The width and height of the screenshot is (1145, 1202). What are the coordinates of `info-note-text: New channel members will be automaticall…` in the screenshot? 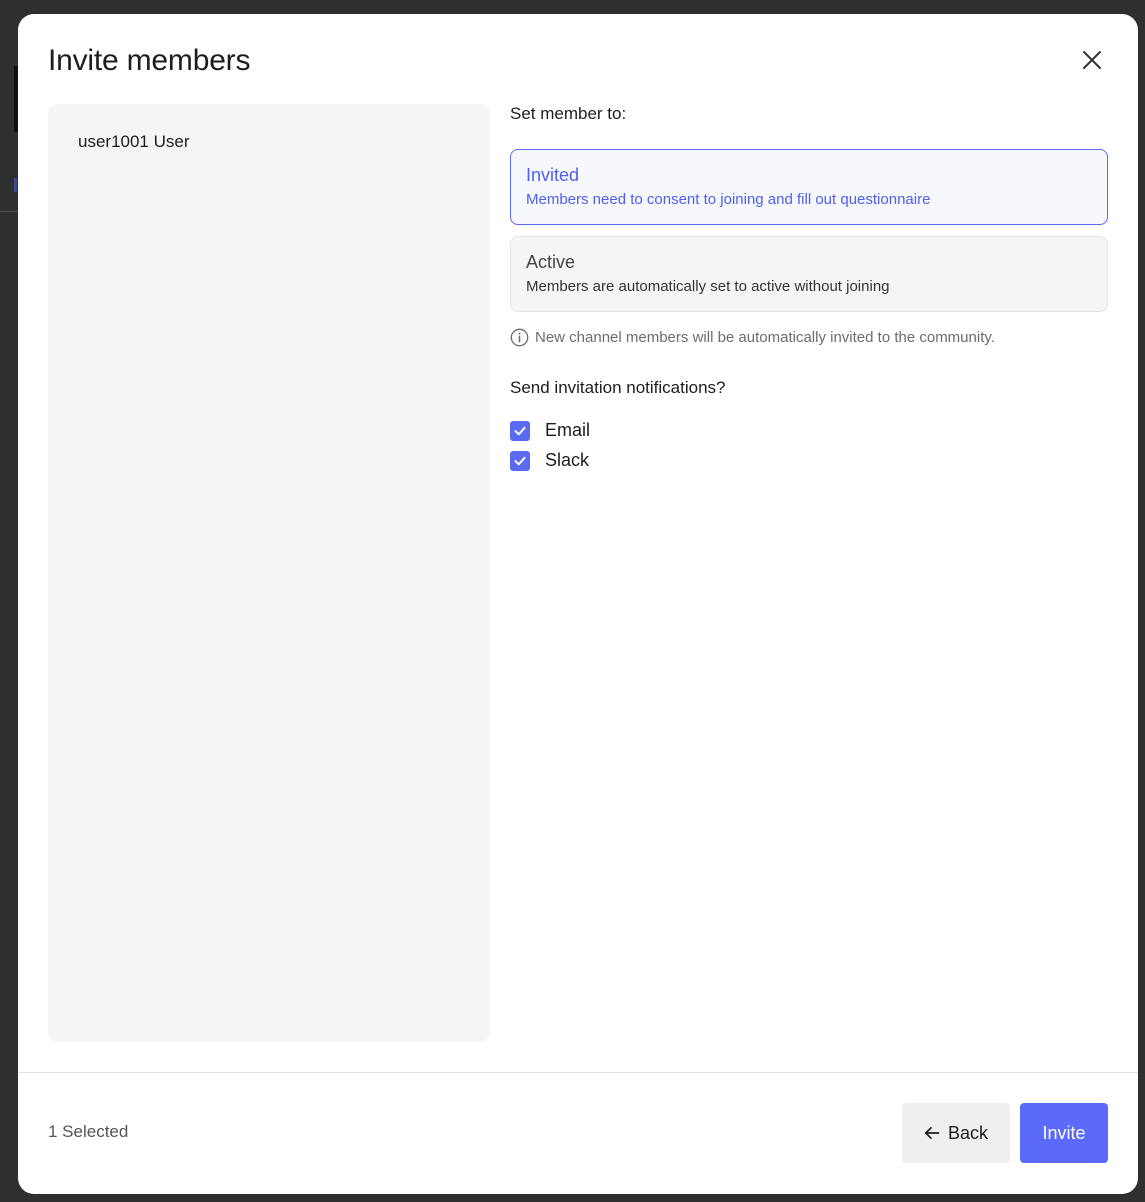 It's located at (765, 337).